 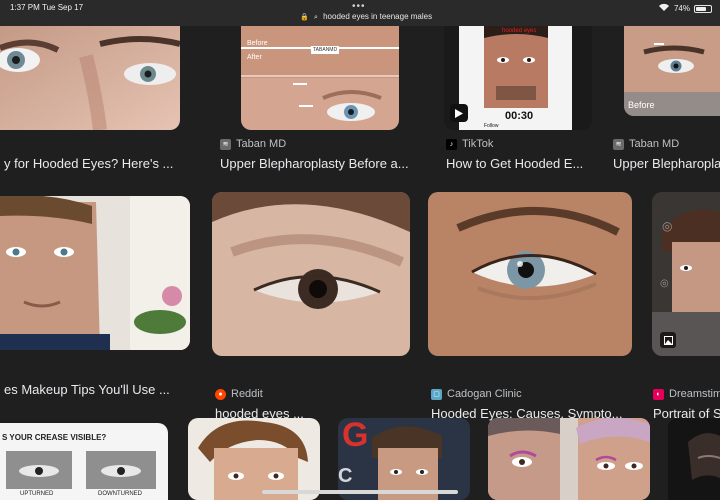 I want to click on overlay-heading: hooded eyes, so click(x=519, y=31).